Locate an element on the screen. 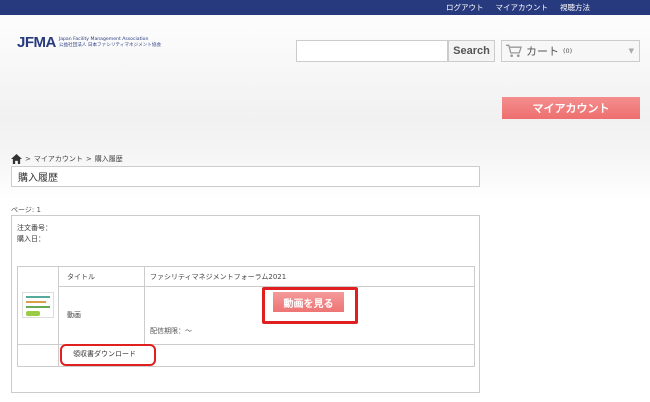  title-value: ファシリティマネジメントフォーラム2021 is located at coordinates (309, 276).